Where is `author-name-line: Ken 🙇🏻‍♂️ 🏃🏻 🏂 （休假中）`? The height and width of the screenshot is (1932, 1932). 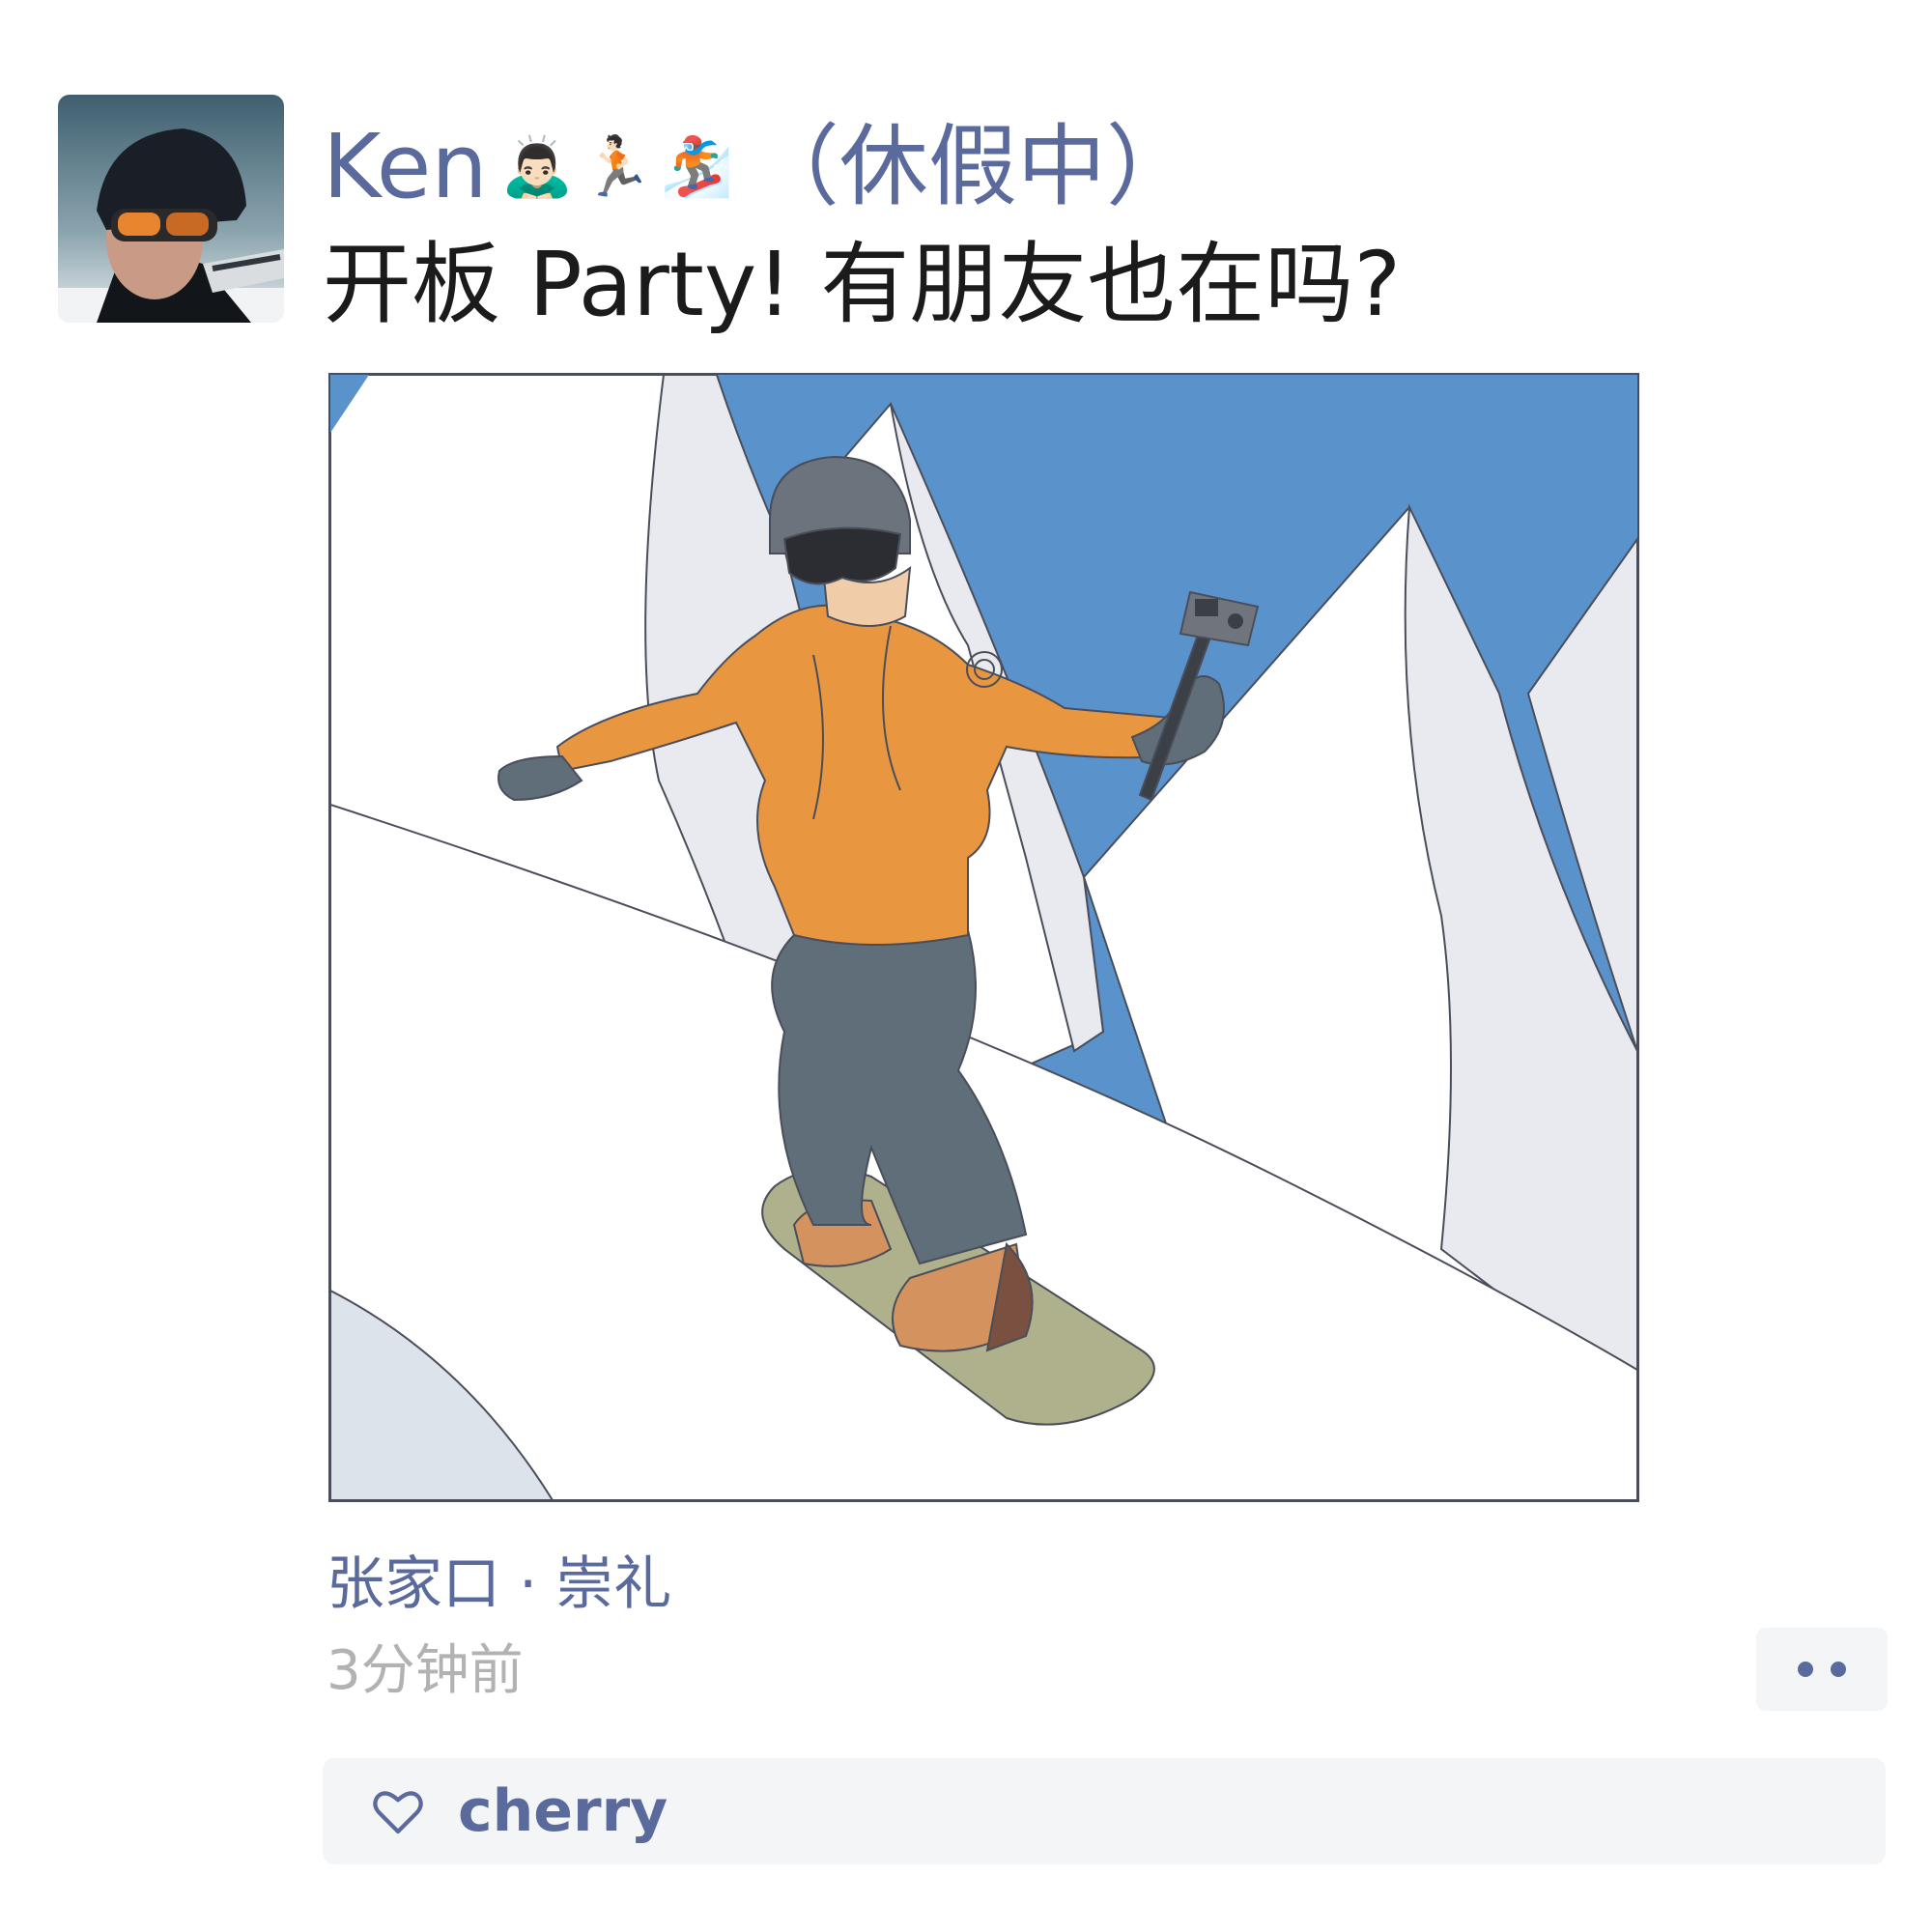
author-name-line: Ken 🙇🏻‍♂️ 🏃🏻 🏂 （休假中） is located at coordinates (759, 167).